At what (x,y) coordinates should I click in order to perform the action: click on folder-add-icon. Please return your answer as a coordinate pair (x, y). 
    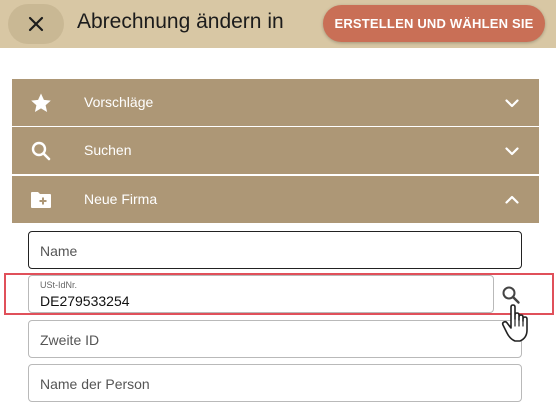
    Looking at the image, I should click on (41, 200).